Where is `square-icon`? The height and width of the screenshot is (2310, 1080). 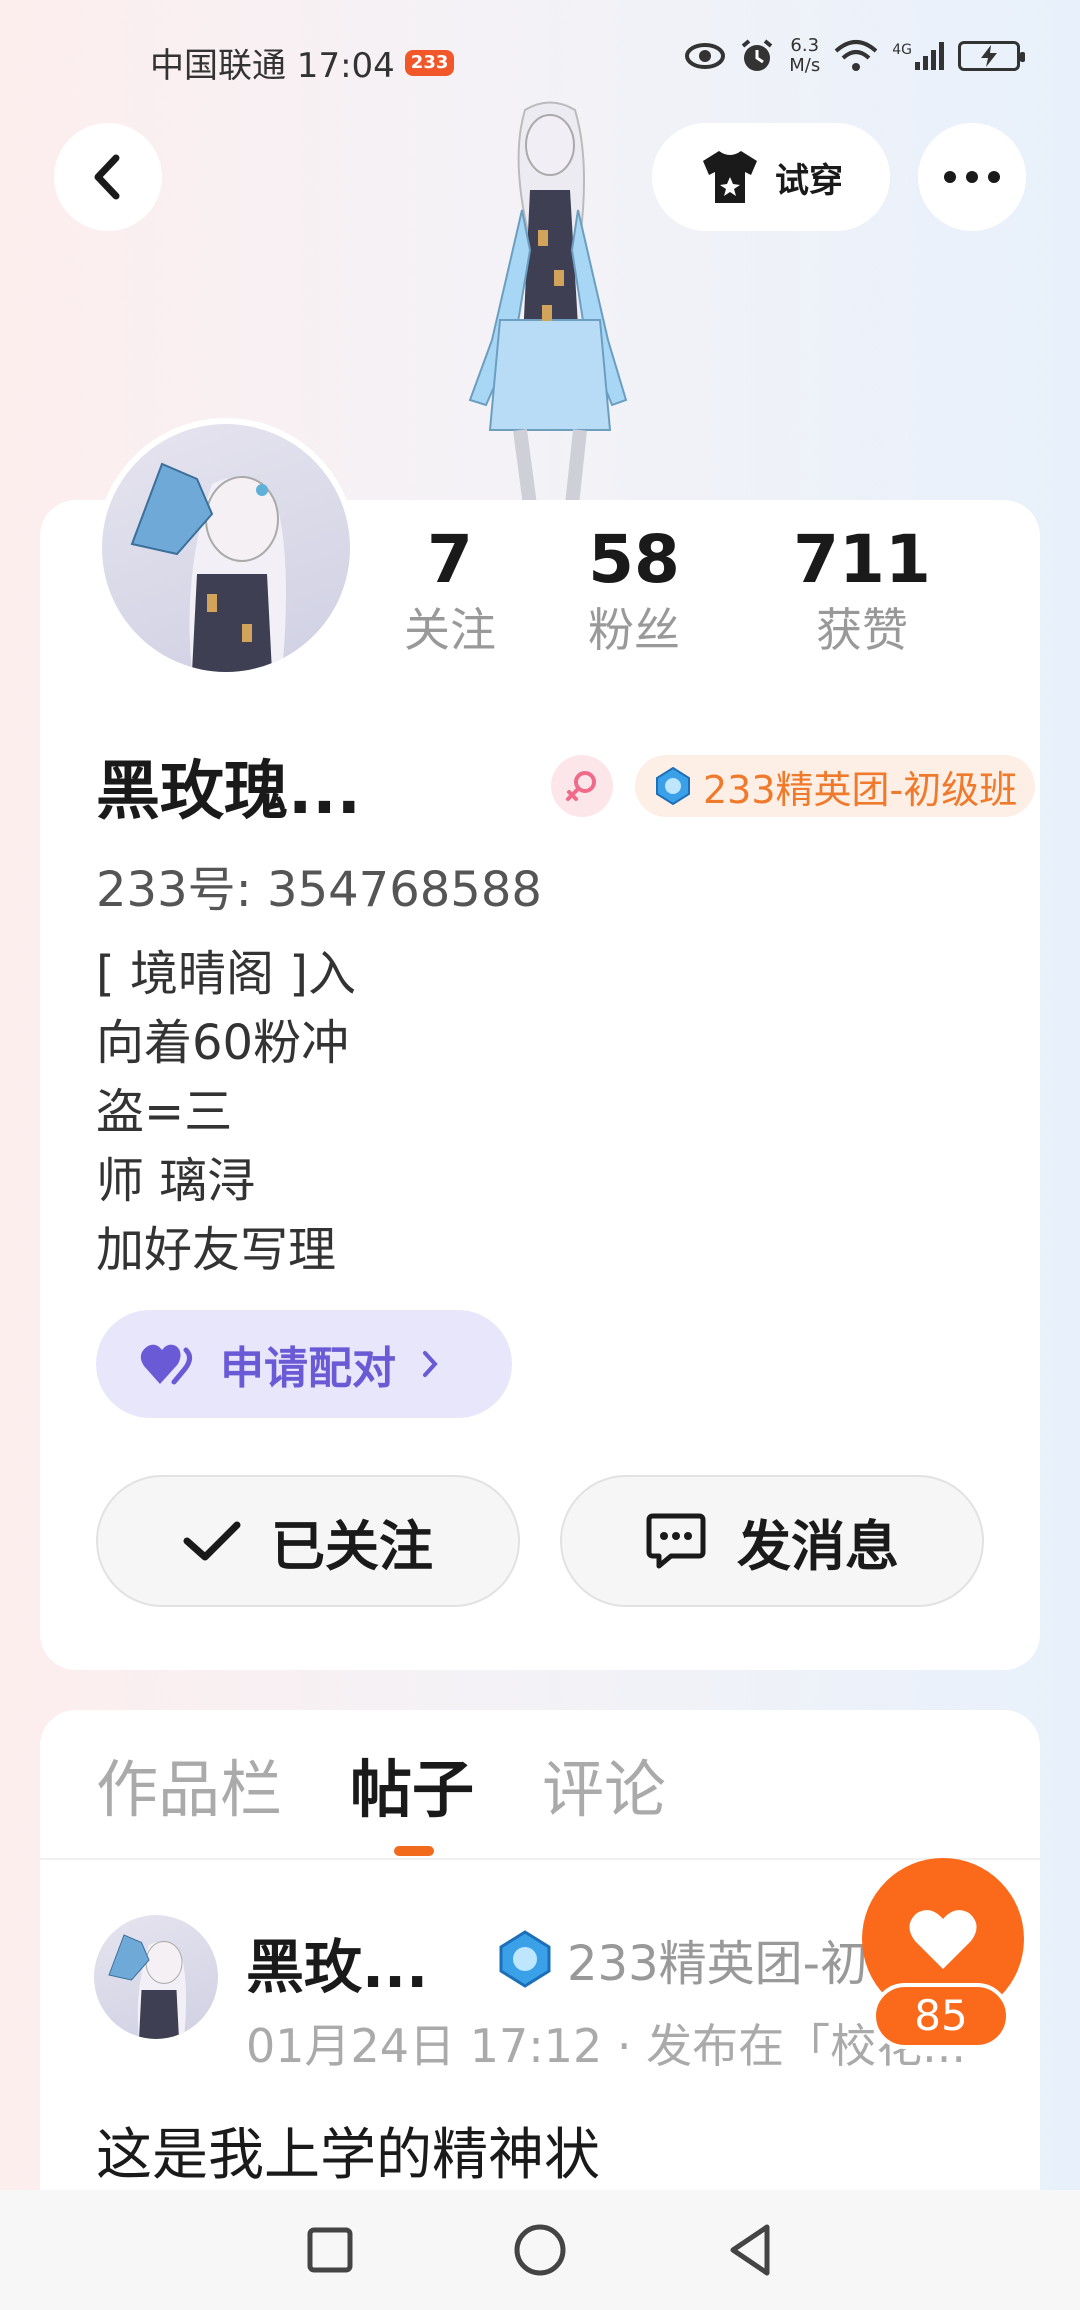 square-icon is located at coordinates (330, 2250).